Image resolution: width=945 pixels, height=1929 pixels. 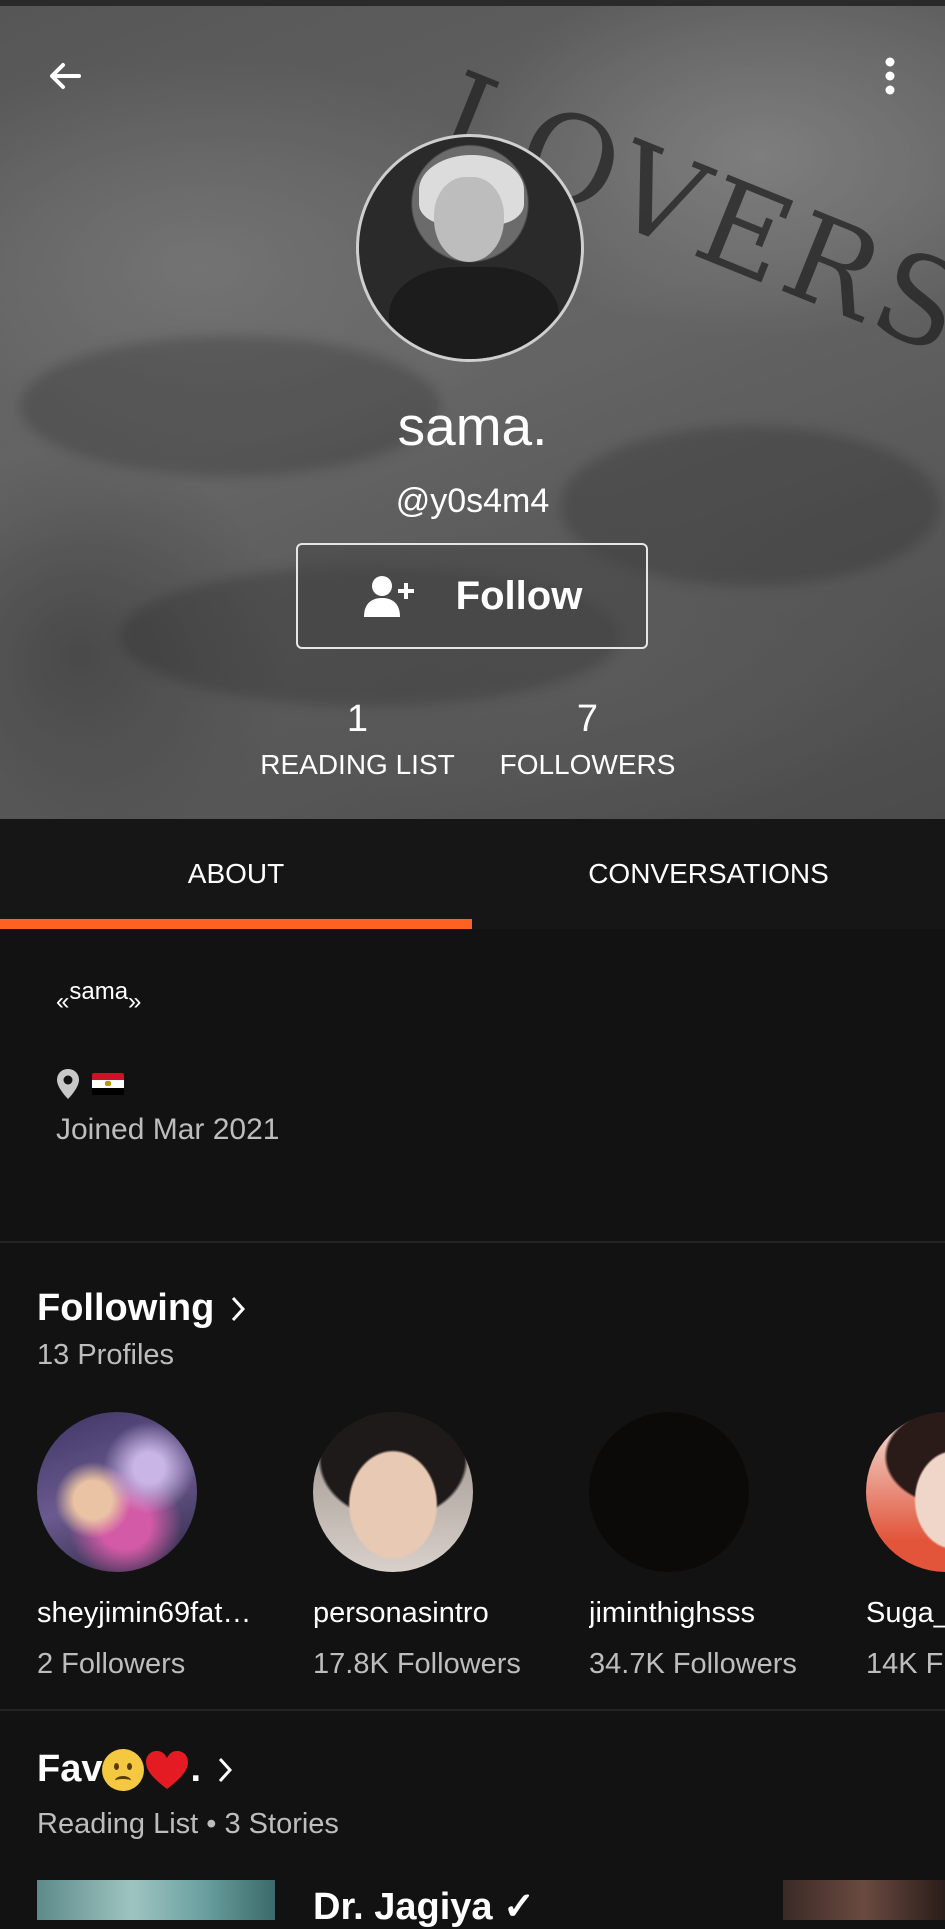 What do you see at coordinates (111, 1664) in the screenshot?
I see `profile-followers: 2 Followers` at bounding box center [111, 1664].